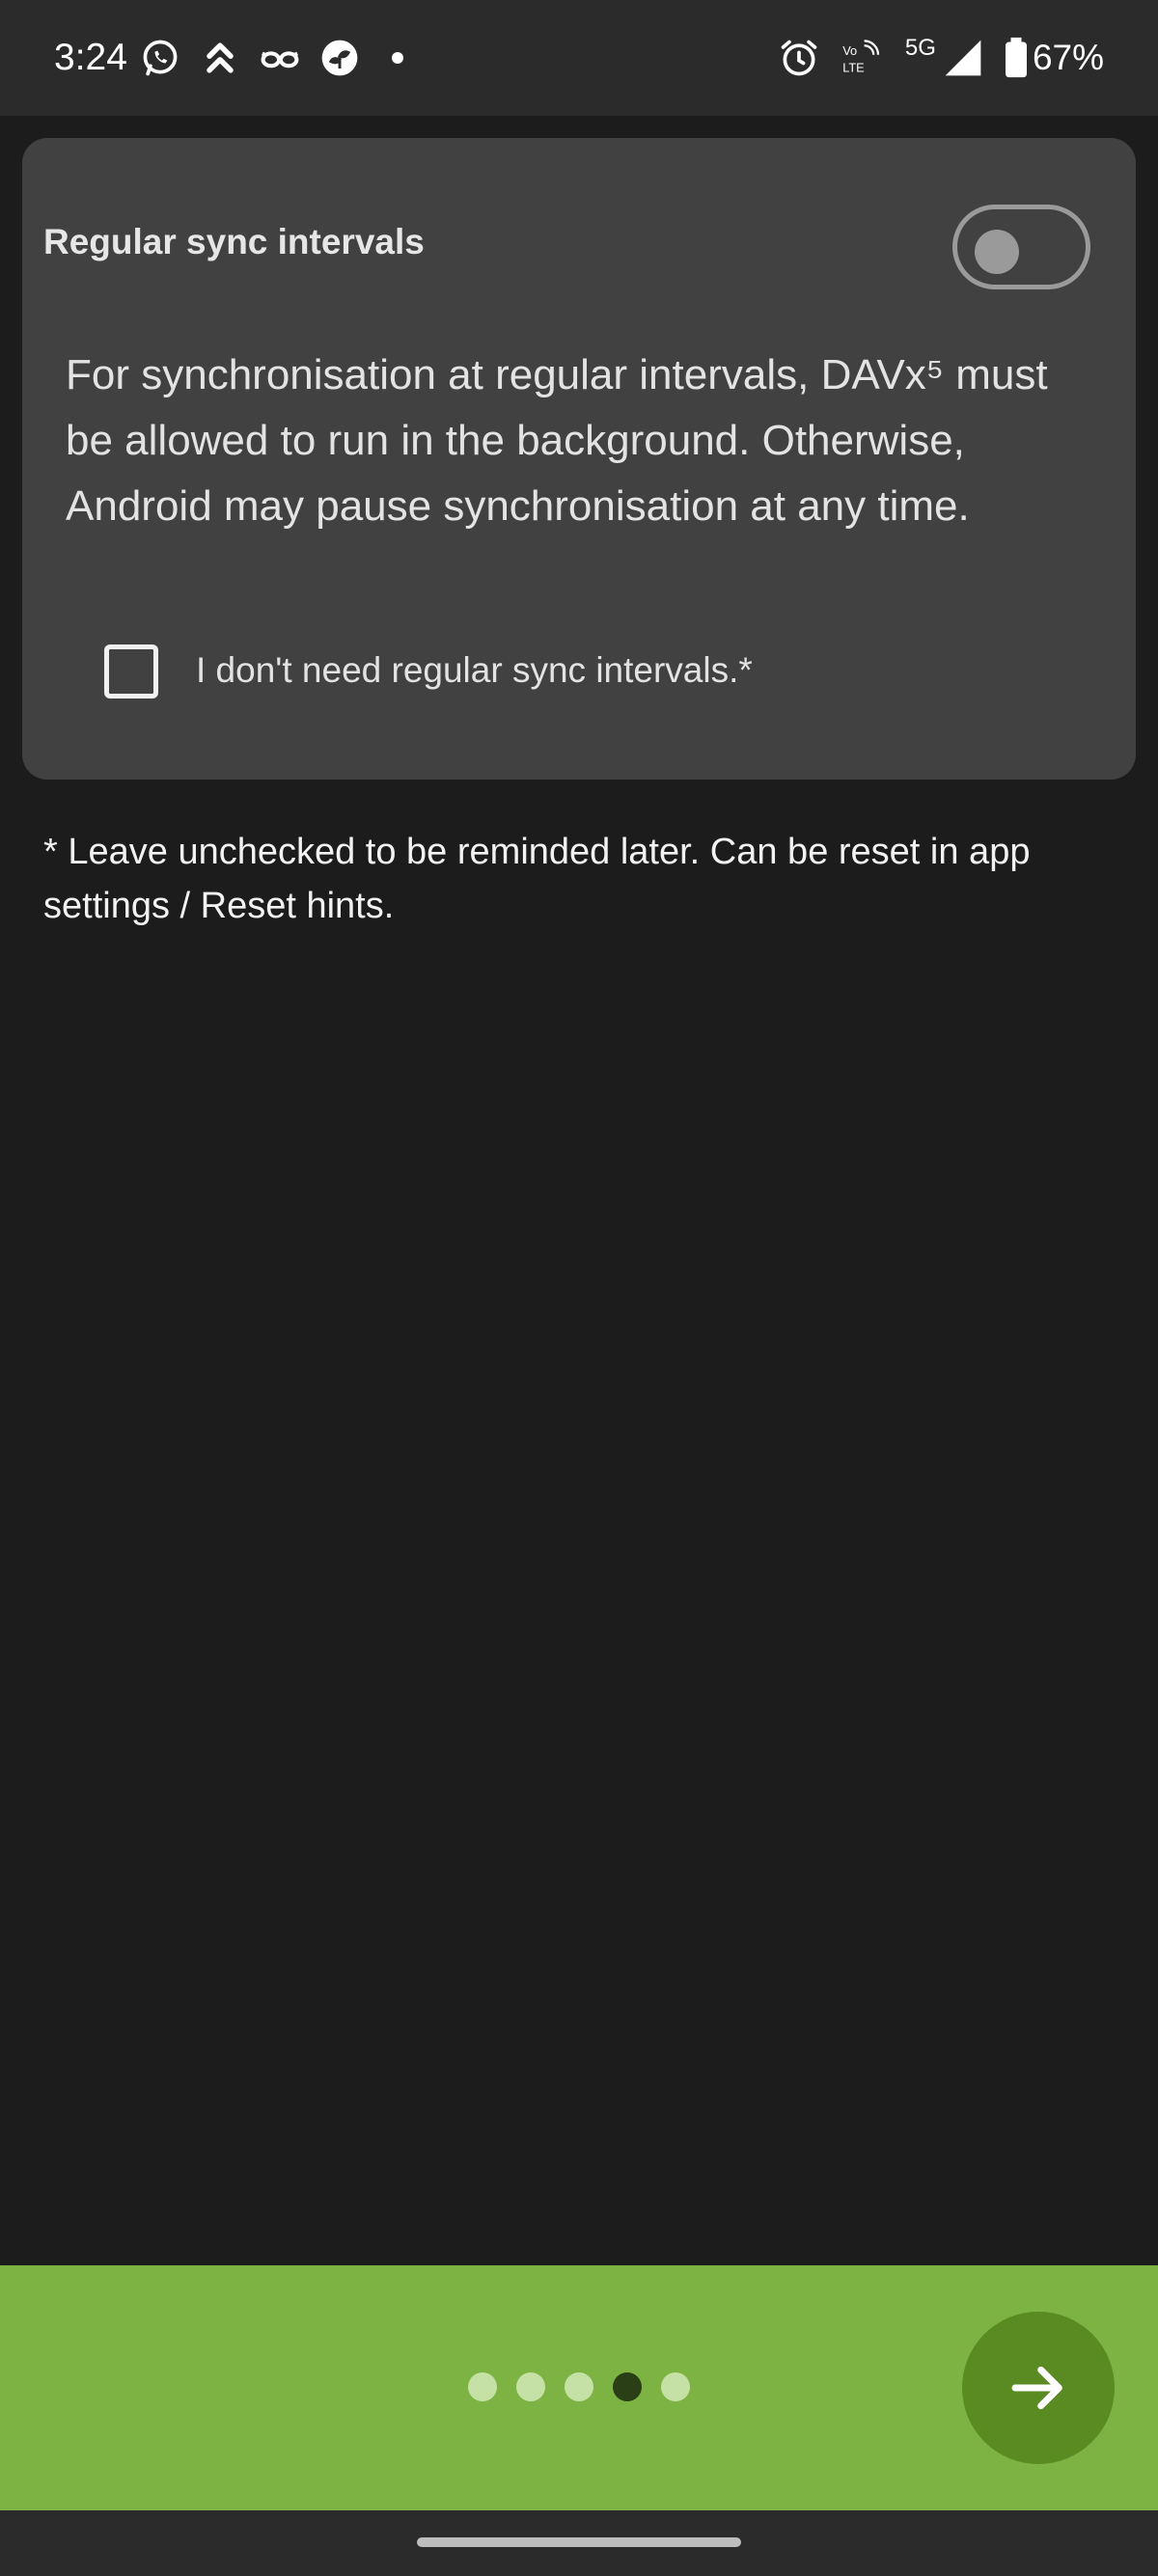 The height and width of the screenshot is (2576, 1158). Describe the element at coordinates (920, 48) in the screenshot. I see `network-type-label: 5G` at that location.